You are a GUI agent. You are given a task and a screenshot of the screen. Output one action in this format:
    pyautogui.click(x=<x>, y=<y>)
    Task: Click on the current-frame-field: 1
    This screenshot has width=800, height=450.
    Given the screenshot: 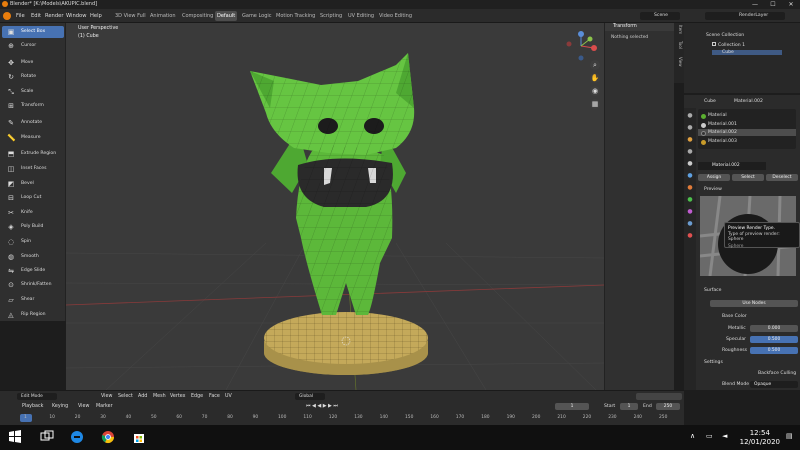 What is the action you would take?
    pyautogui.click(x=572, y=406)
    